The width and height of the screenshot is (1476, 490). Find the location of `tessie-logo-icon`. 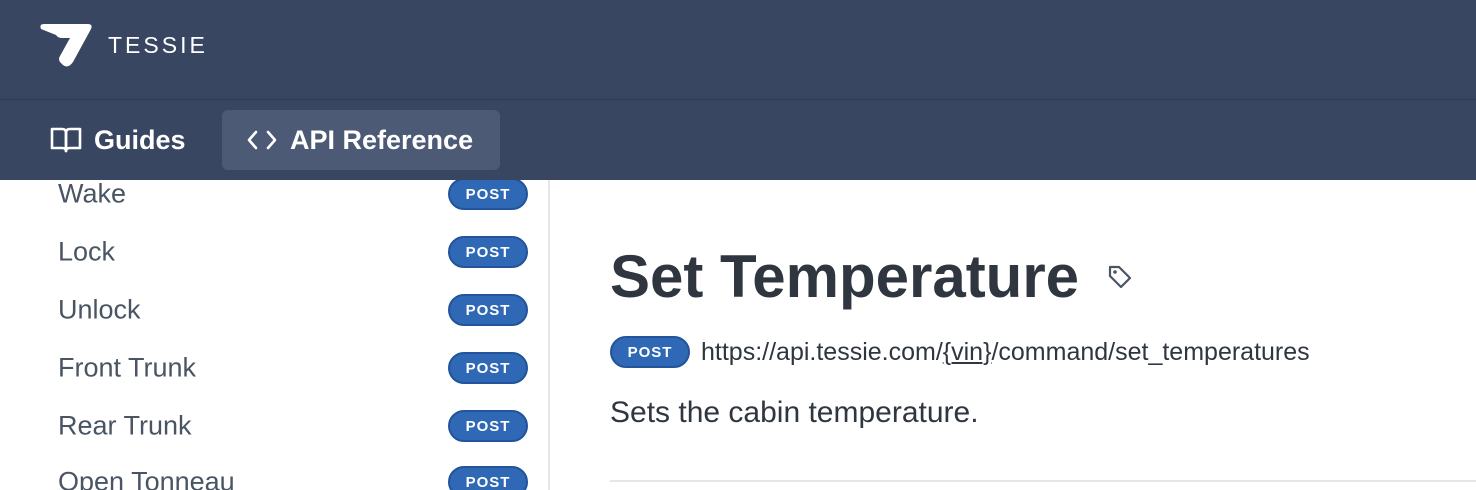

tessie-logo-icon is located at coordinates (66, 45).